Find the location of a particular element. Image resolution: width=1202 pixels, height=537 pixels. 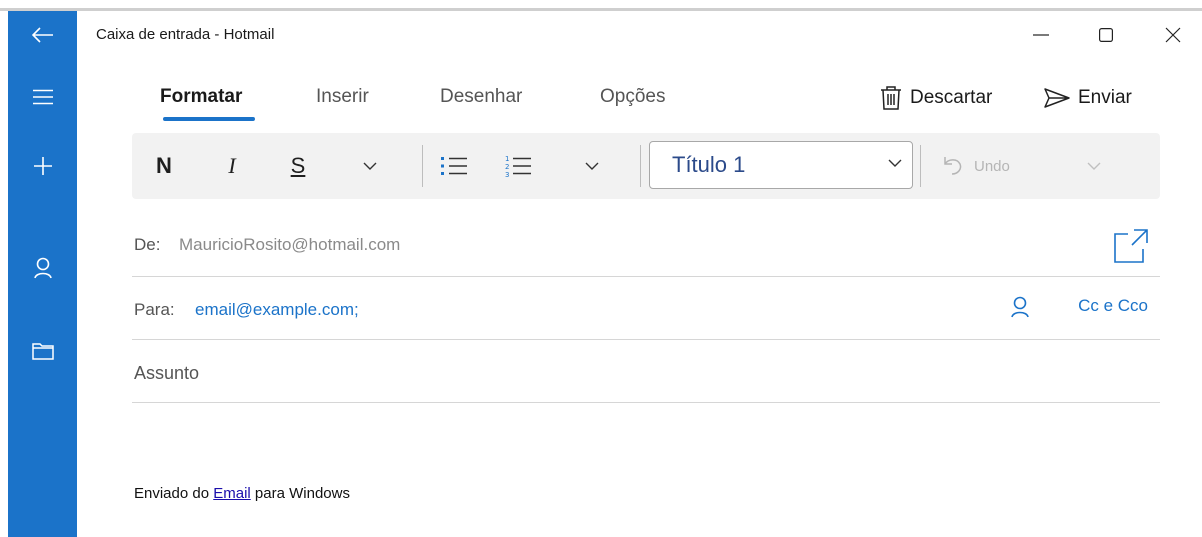

numbered-list-icon: 1 2 3 is located at coordinates (518, 166).